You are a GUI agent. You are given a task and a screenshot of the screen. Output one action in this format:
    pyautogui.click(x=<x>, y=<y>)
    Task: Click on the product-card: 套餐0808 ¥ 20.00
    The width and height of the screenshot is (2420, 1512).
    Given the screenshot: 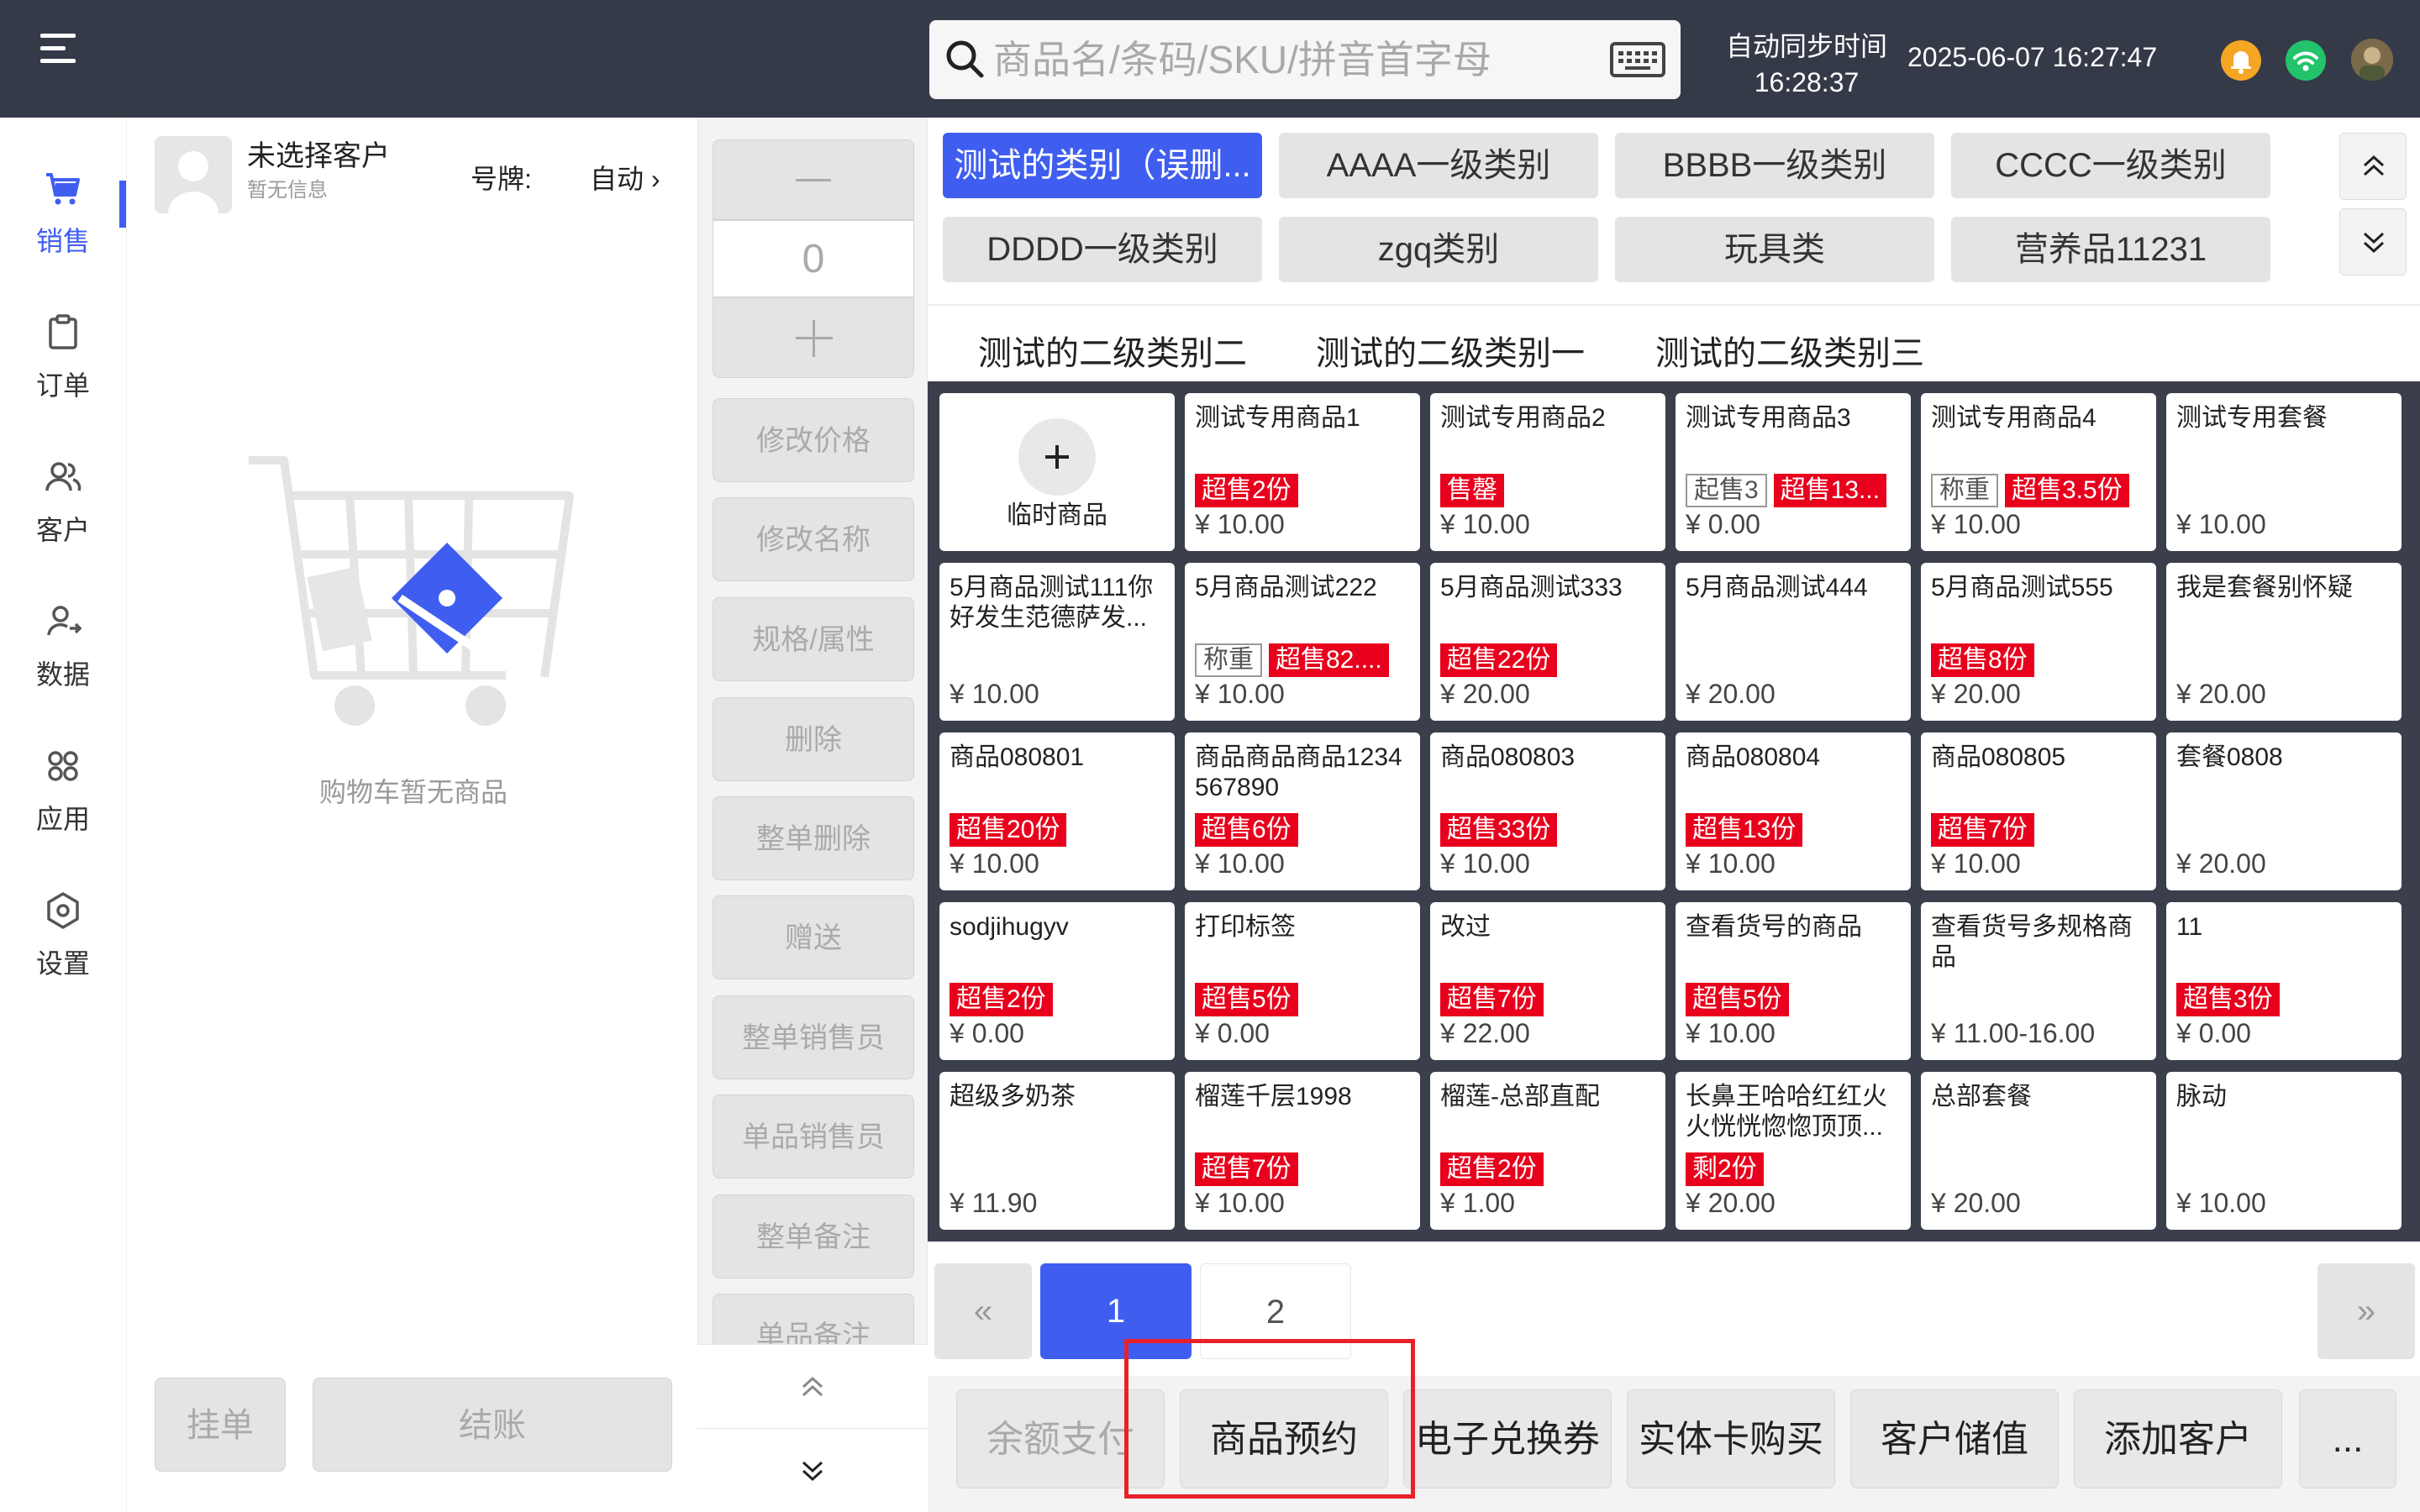 What is the action you would take?
    pyautogui.click(x=2284, y=811)
    